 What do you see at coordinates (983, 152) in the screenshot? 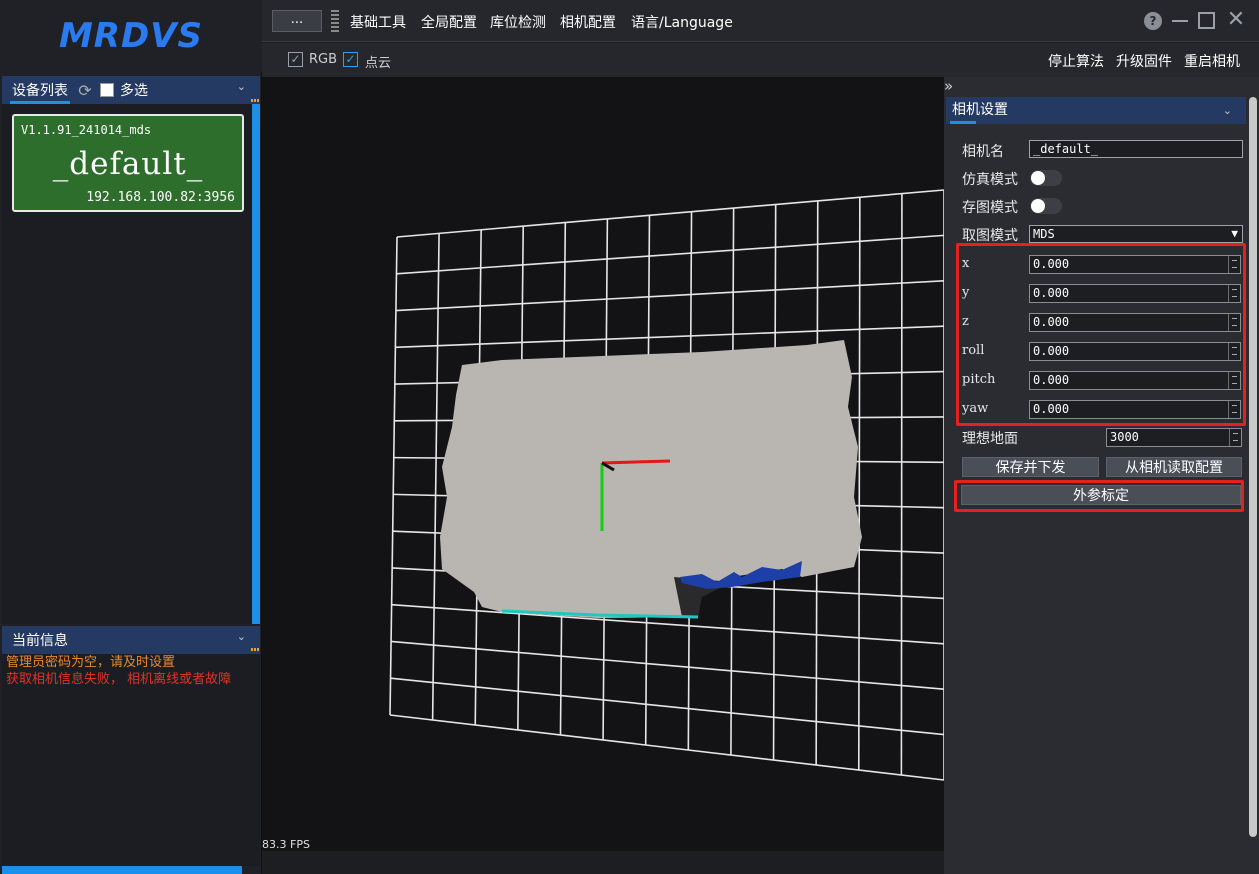
I see `camera-name-label: 相机名` at bounding box center [983, 152].